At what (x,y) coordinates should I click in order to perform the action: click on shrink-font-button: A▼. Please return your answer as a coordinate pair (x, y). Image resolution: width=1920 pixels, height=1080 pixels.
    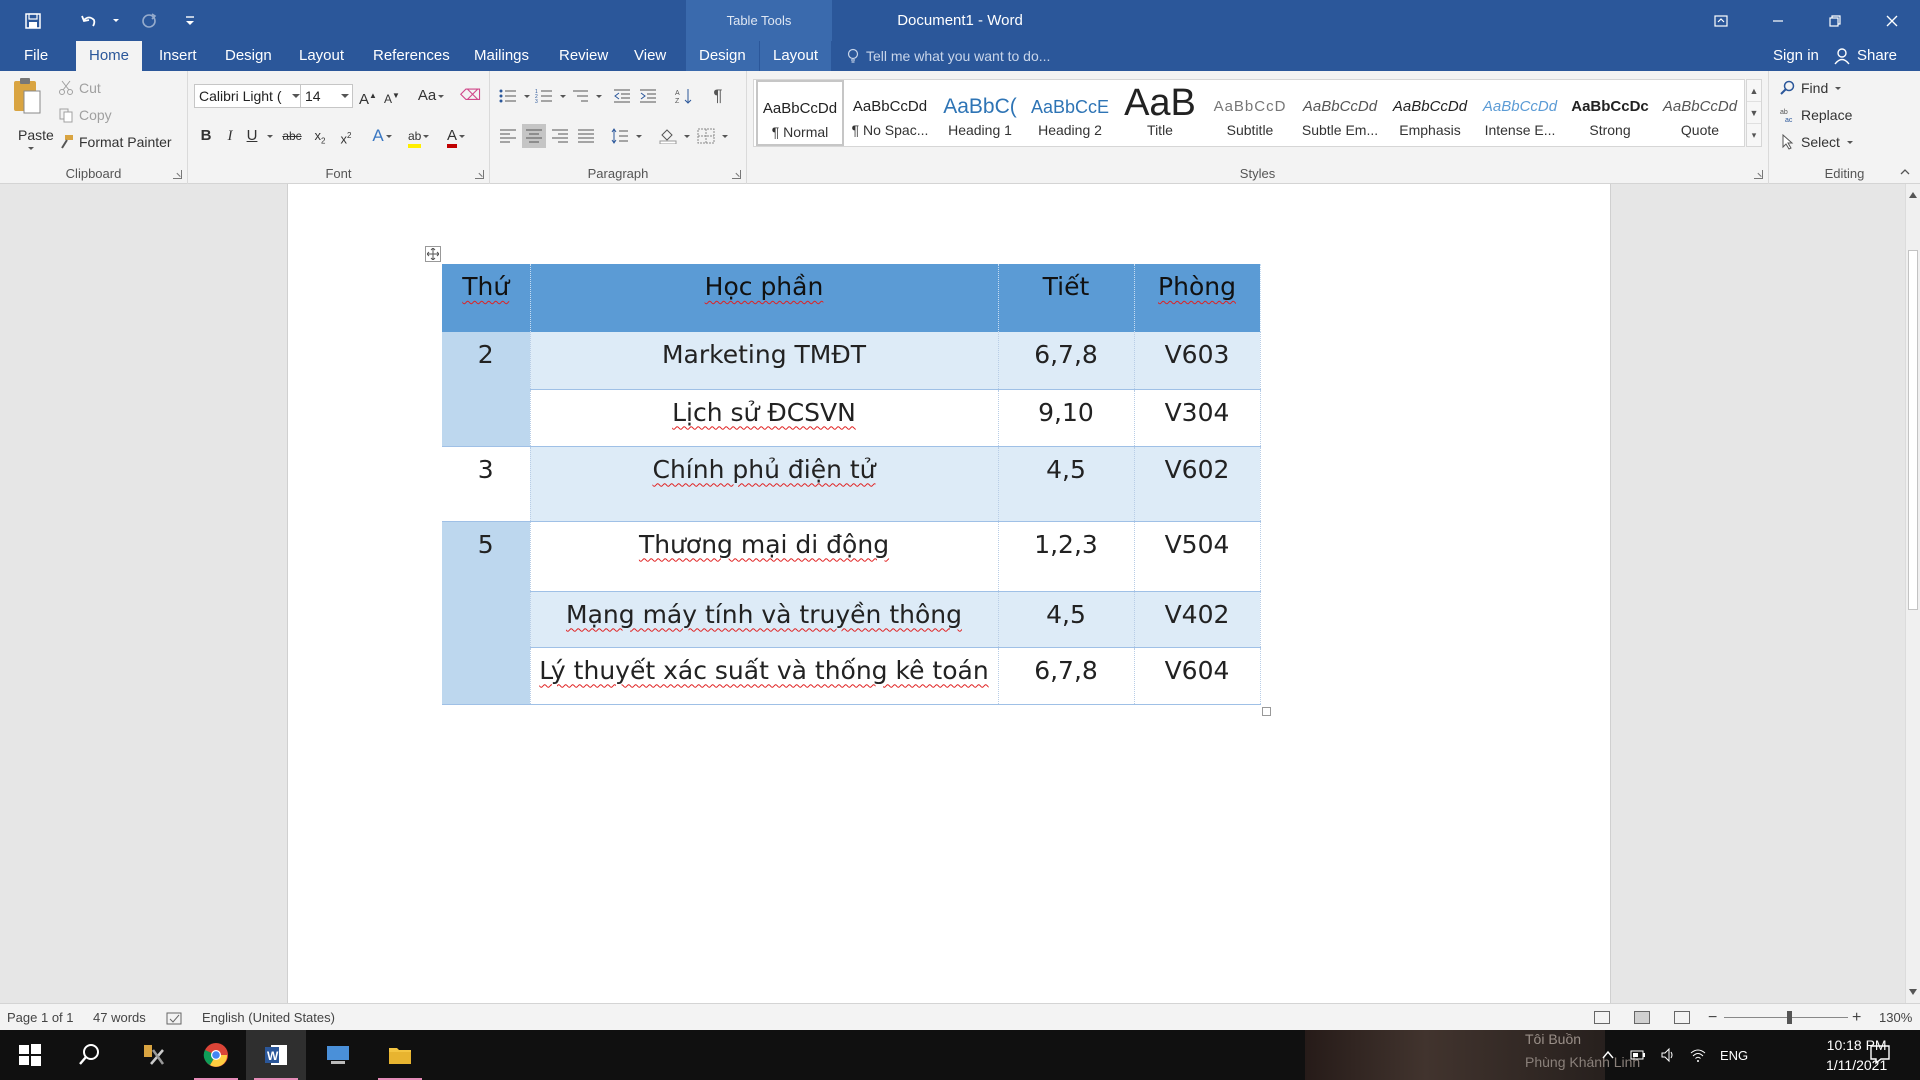
    Looking at the image, I should click on (392, 96).